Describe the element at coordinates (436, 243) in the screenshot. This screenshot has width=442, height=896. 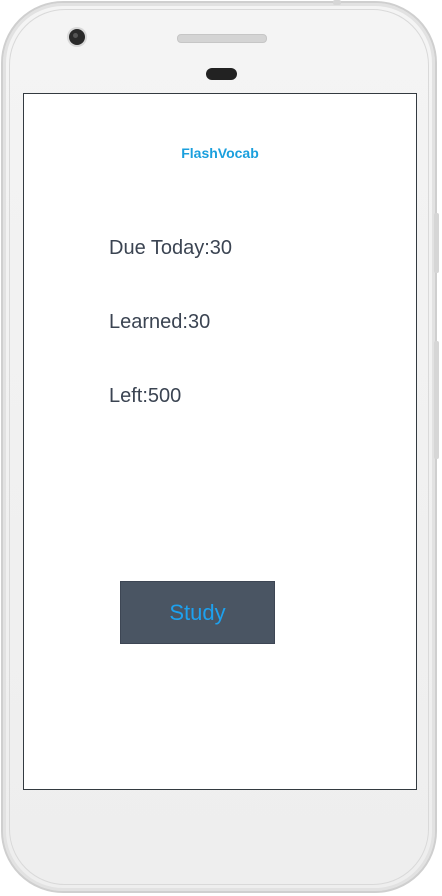
I see `phone-volume-button` at that location.